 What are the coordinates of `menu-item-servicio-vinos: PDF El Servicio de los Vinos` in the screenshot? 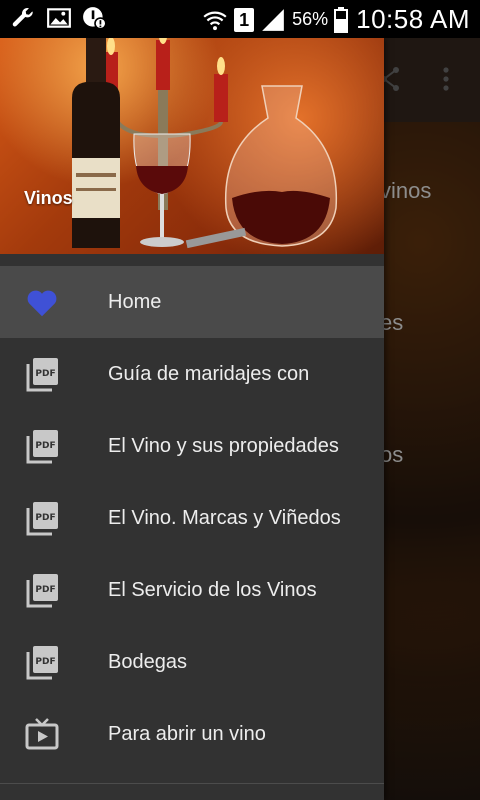 It's located at (192, 590).